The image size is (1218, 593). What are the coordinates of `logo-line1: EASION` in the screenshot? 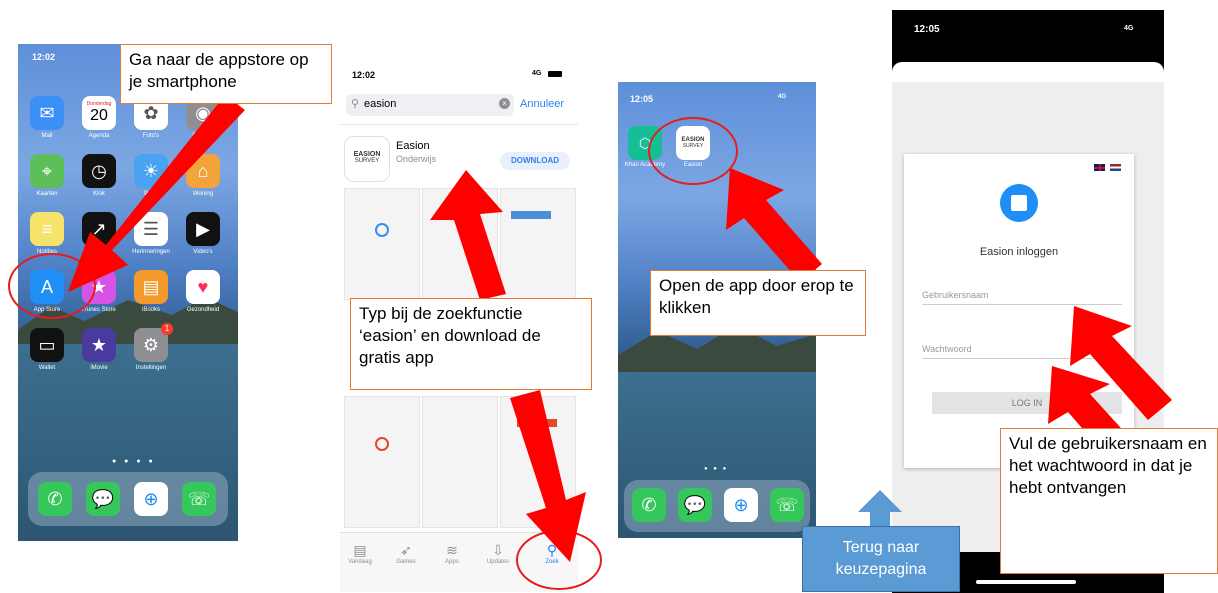 It's located at (367, 154).